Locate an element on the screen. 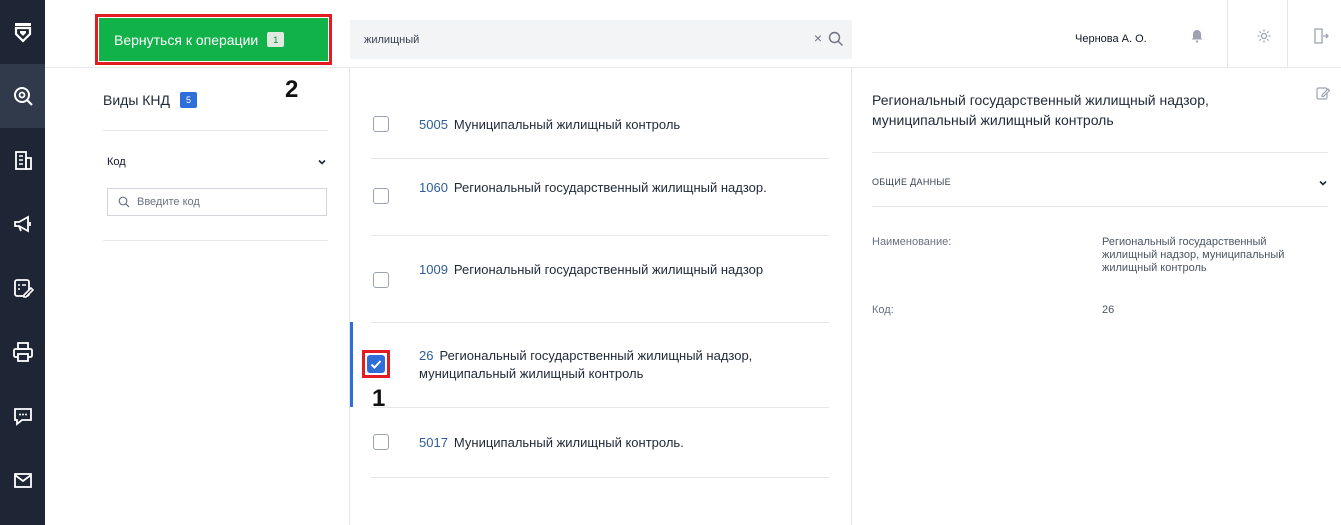 The width and height of the screenshot is (1341, 525). clear-search-icon: × is located at coordinates (818, 38).